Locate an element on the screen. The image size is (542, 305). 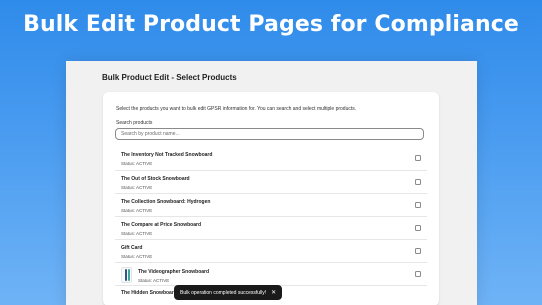
product-name: The Inventory Not Tracked Snowboard is located at coordinates (167, 155).